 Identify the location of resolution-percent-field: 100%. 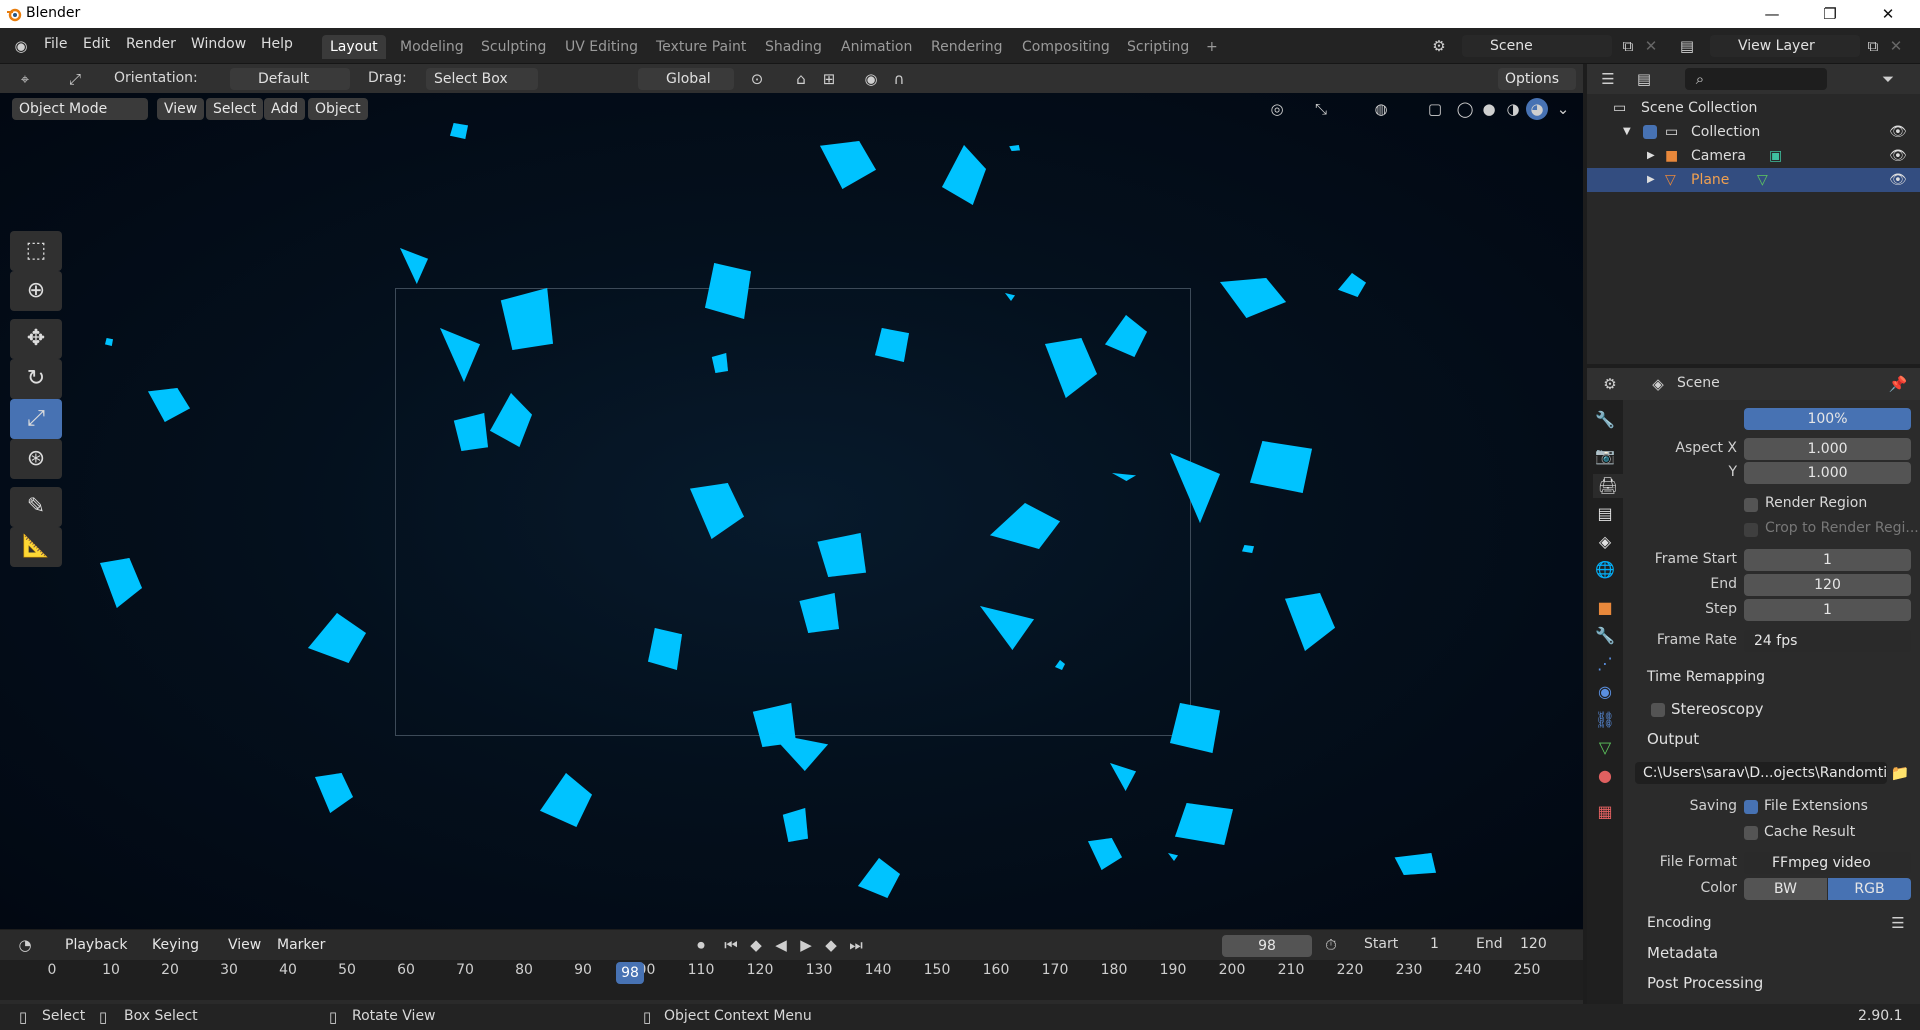
(1827, 419).